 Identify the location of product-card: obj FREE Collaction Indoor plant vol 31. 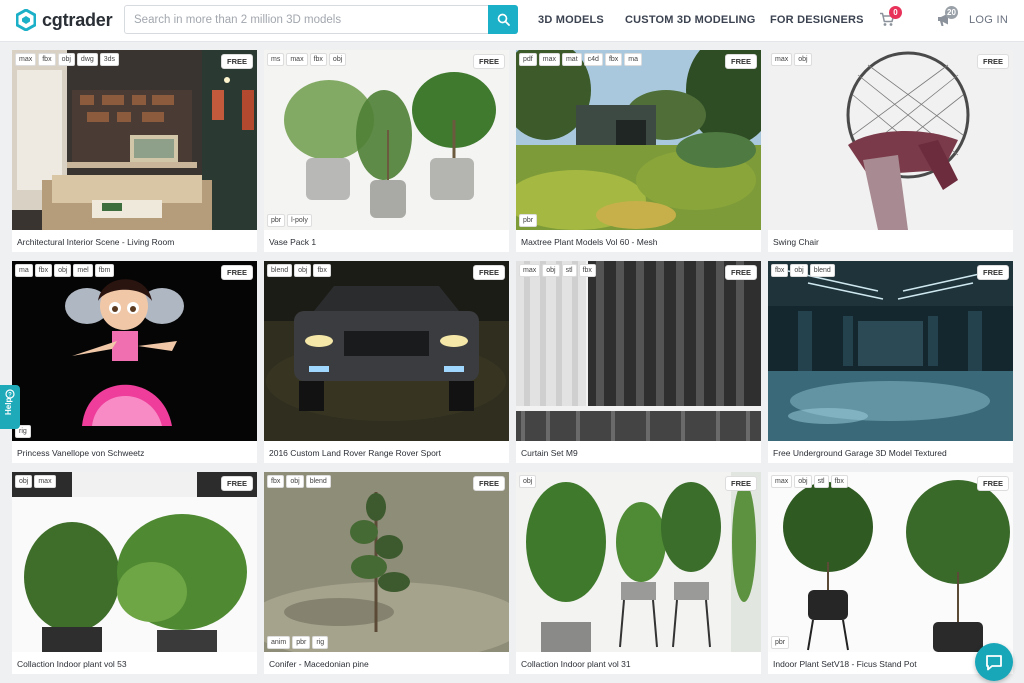
(638, 573).